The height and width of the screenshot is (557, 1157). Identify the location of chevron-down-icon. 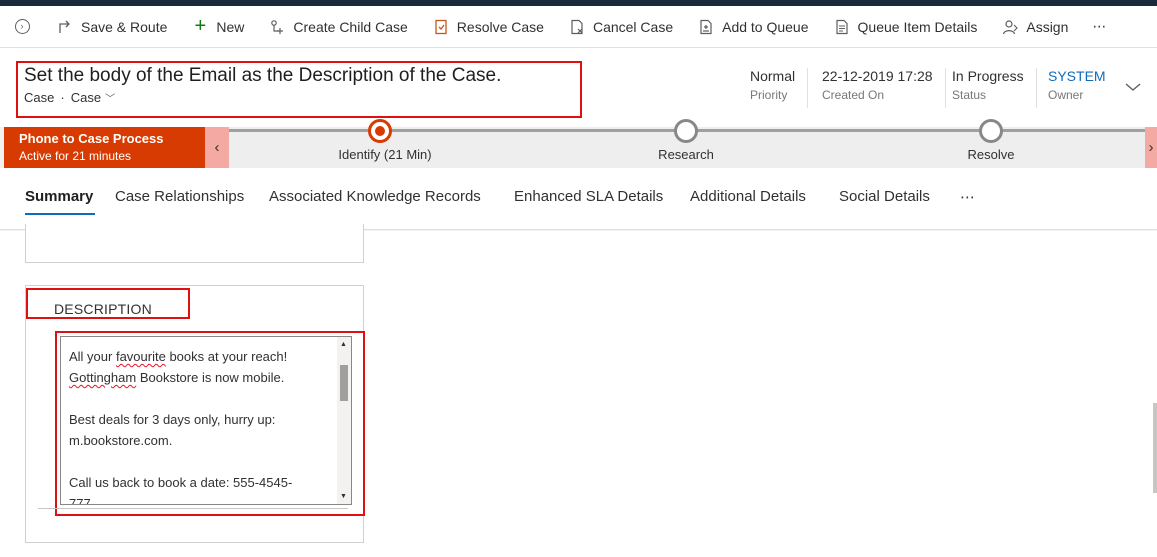
(1133, 87).